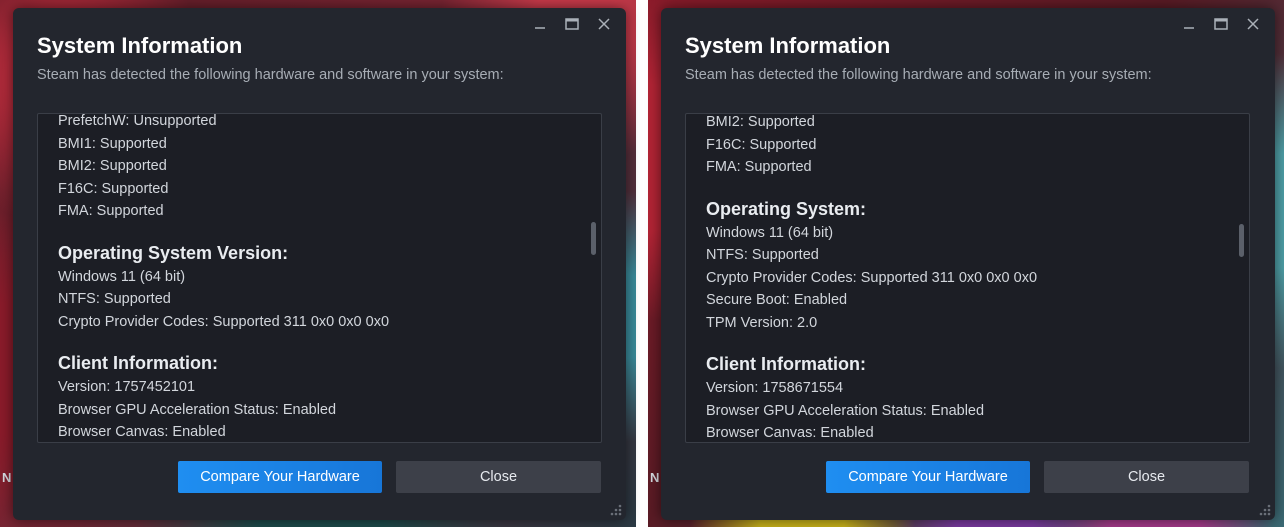 The image size is (1284, 527). I want to click on info-line: TPM Version: 2.0, so click(762, 322).